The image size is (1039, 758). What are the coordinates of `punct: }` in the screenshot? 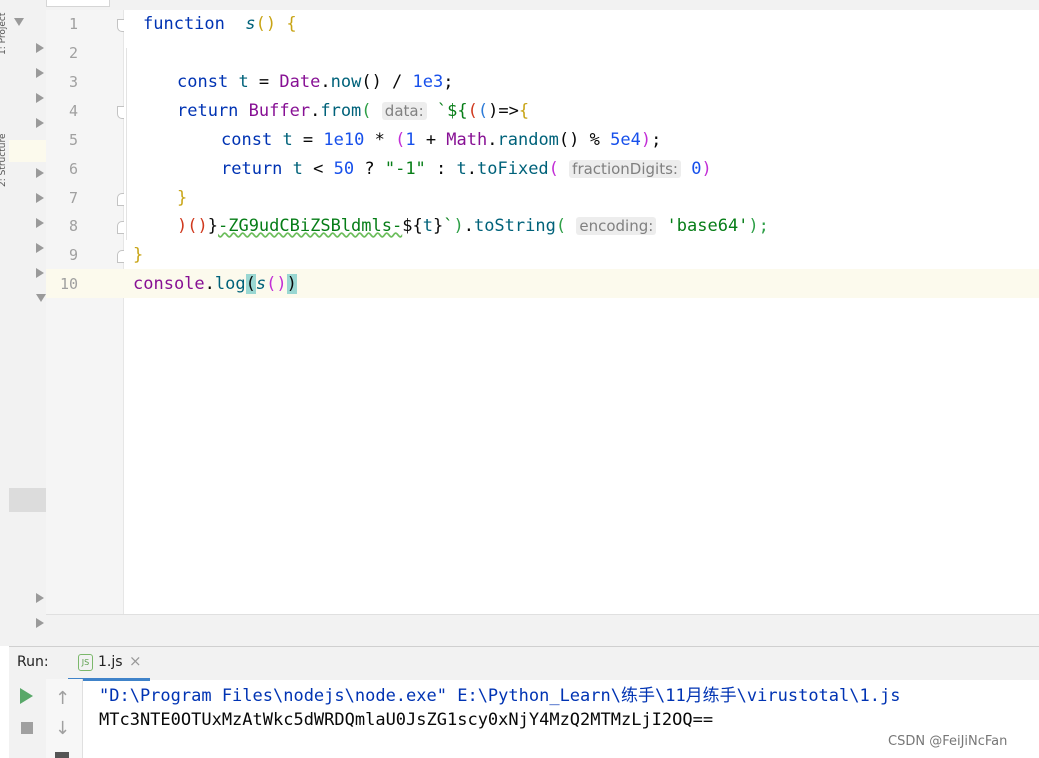 It's located at (212, 226).